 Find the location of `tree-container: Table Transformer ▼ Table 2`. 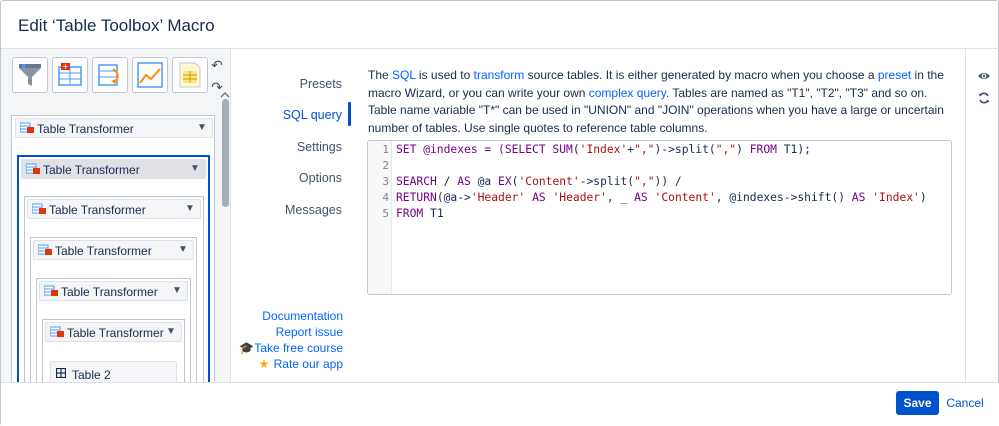

tree-container: Table Transformer ▼ Table 2 is located at coordinates (113, 350).